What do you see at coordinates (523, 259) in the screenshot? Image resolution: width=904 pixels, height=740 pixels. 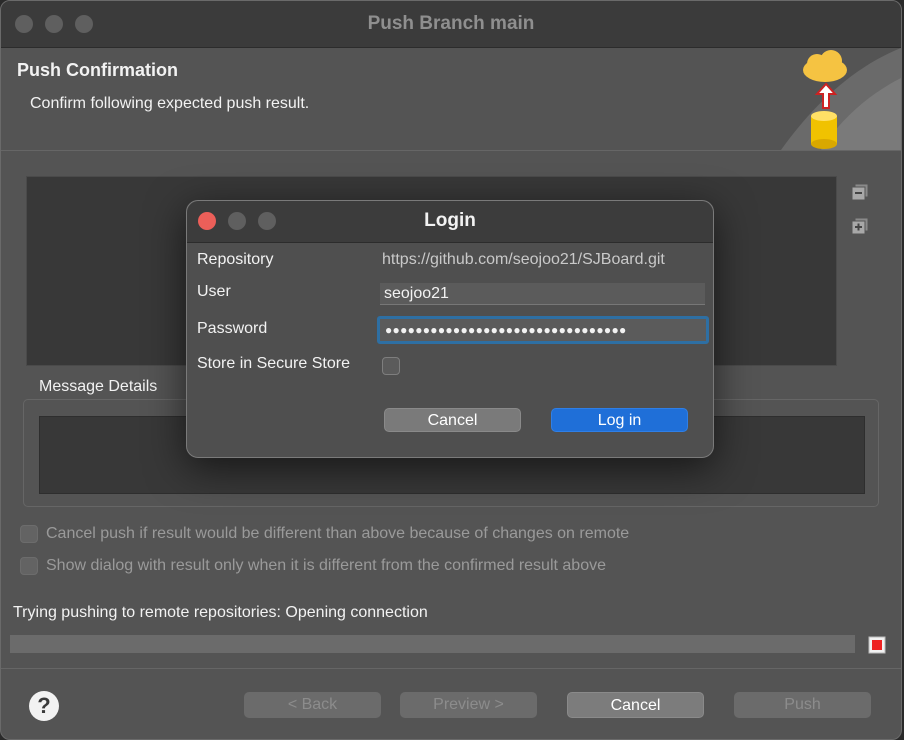 I see `repository-value: https://github.com/seojoo21/SJBoard.git` at bounding box center [523, 259].